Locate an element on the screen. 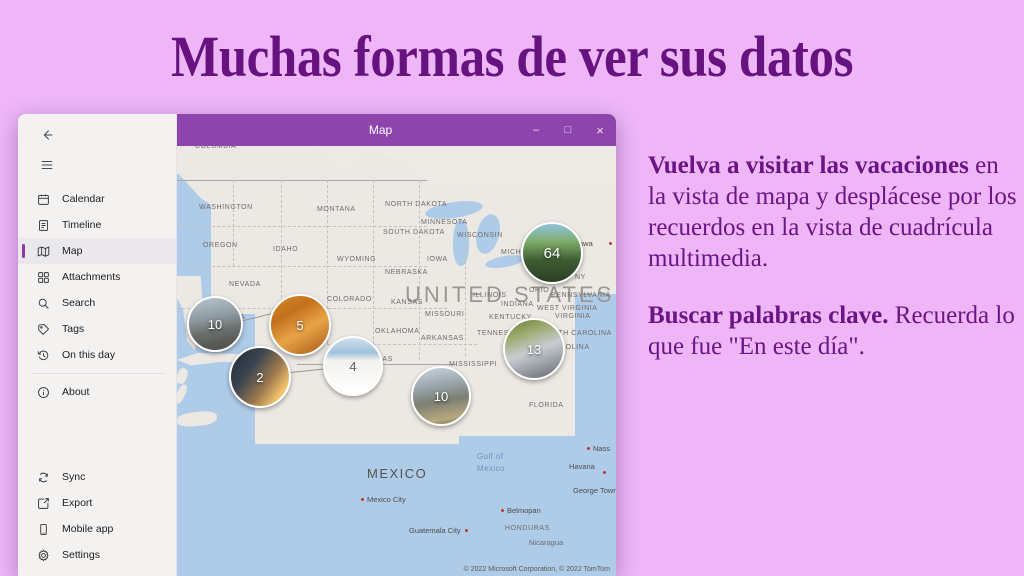 Image resolution: width=1024 pixels, height=576 pixels. map-city-label: Nass is located at coordinates (602, 448).